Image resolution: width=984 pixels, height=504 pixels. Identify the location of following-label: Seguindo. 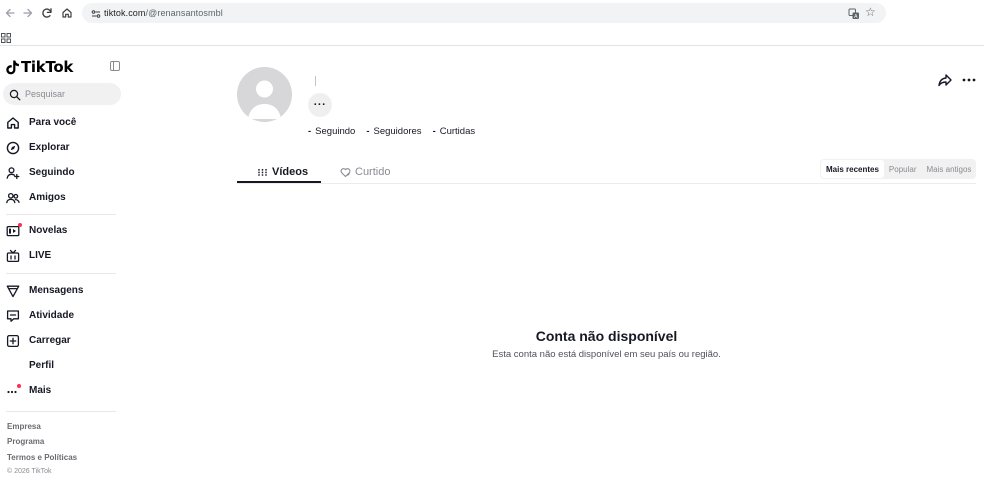
(335, 131).